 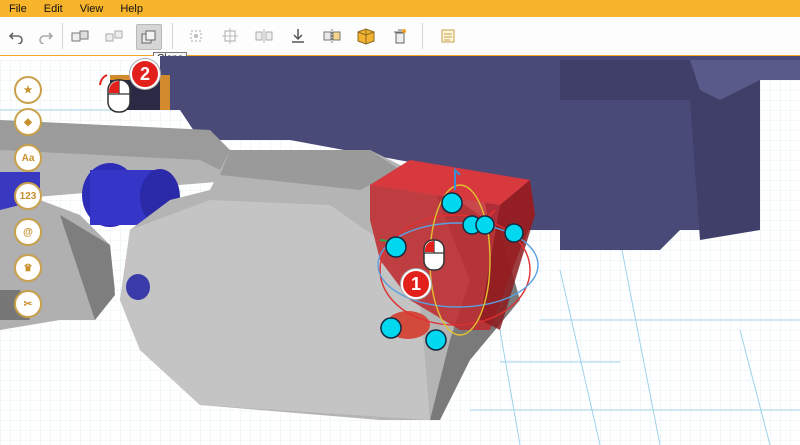 I want to click on redo-button, so click(x=46, y=36).